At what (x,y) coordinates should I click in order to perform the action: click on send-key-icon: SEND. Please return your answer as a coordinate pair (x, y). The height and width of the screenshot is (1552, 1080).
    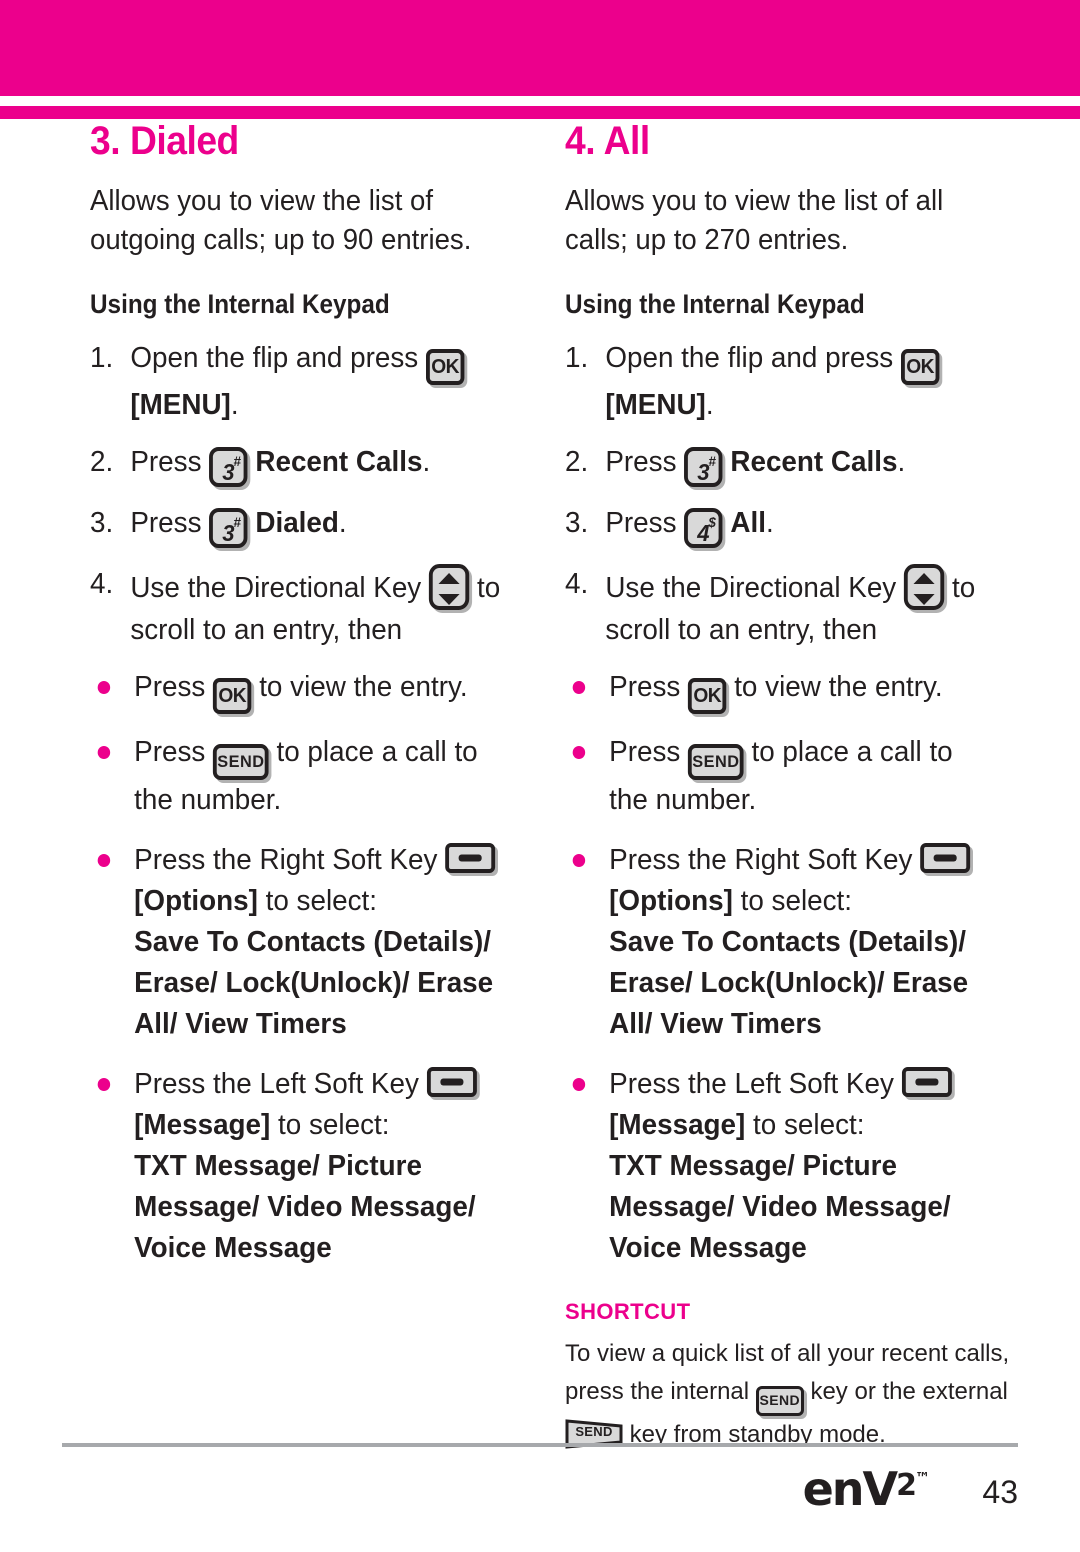
    Looking at the image, I should click on (241, 762).